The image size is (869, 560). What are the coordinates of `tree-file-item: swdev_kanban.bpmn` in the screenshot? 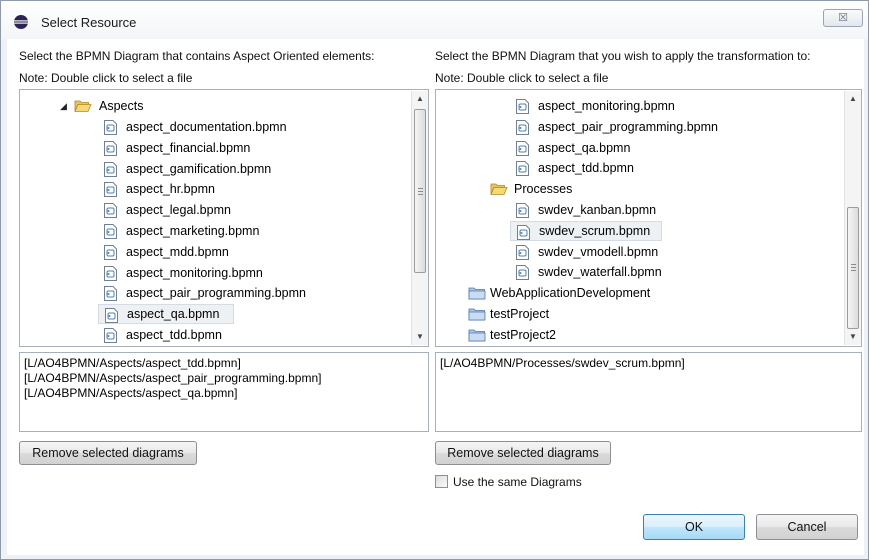 It's located at (585, 210).